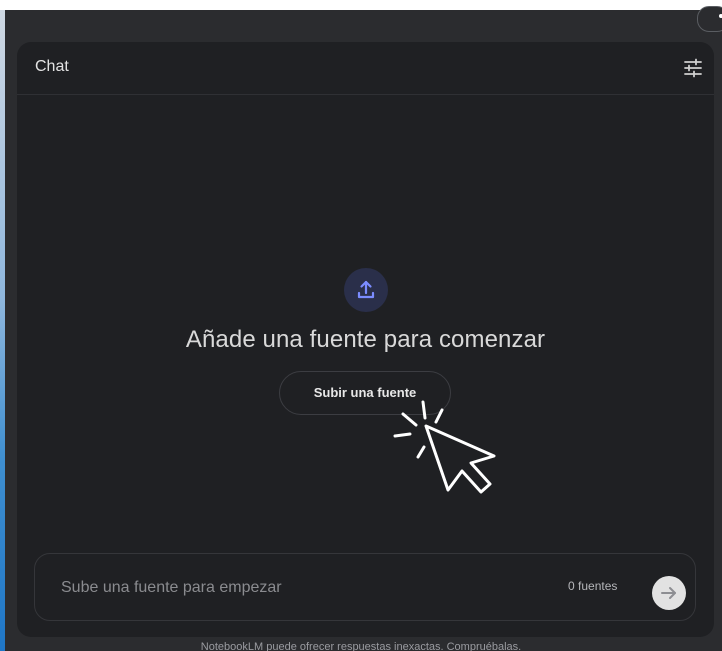 Image resolution: width=722 pixels, height=651 pixels. I want to click on upload-icon, so click(366, 290).